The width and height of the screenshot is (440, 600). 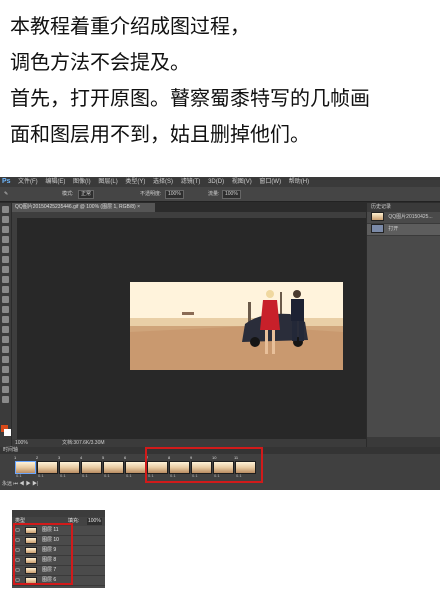 I want to click on photoshop-logo: Ps, so click(x=6, y=181).